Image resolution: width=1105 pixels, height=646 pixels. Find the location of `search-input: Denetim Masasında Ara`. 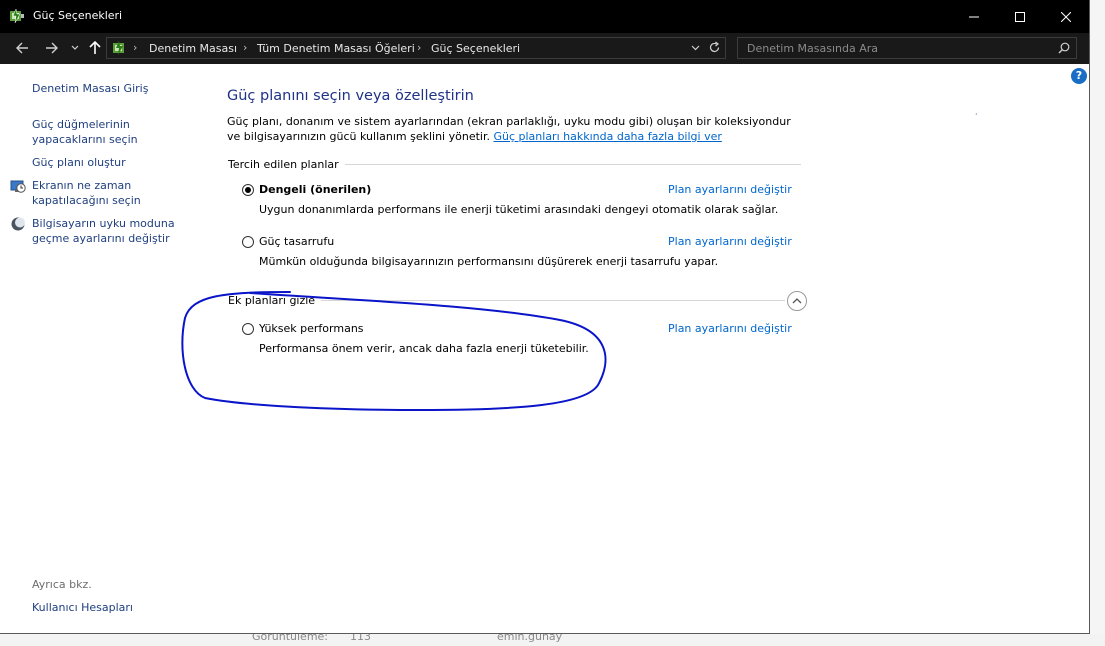

search-input: Denetim Masasında Ara is located at coordinates (907, 48).